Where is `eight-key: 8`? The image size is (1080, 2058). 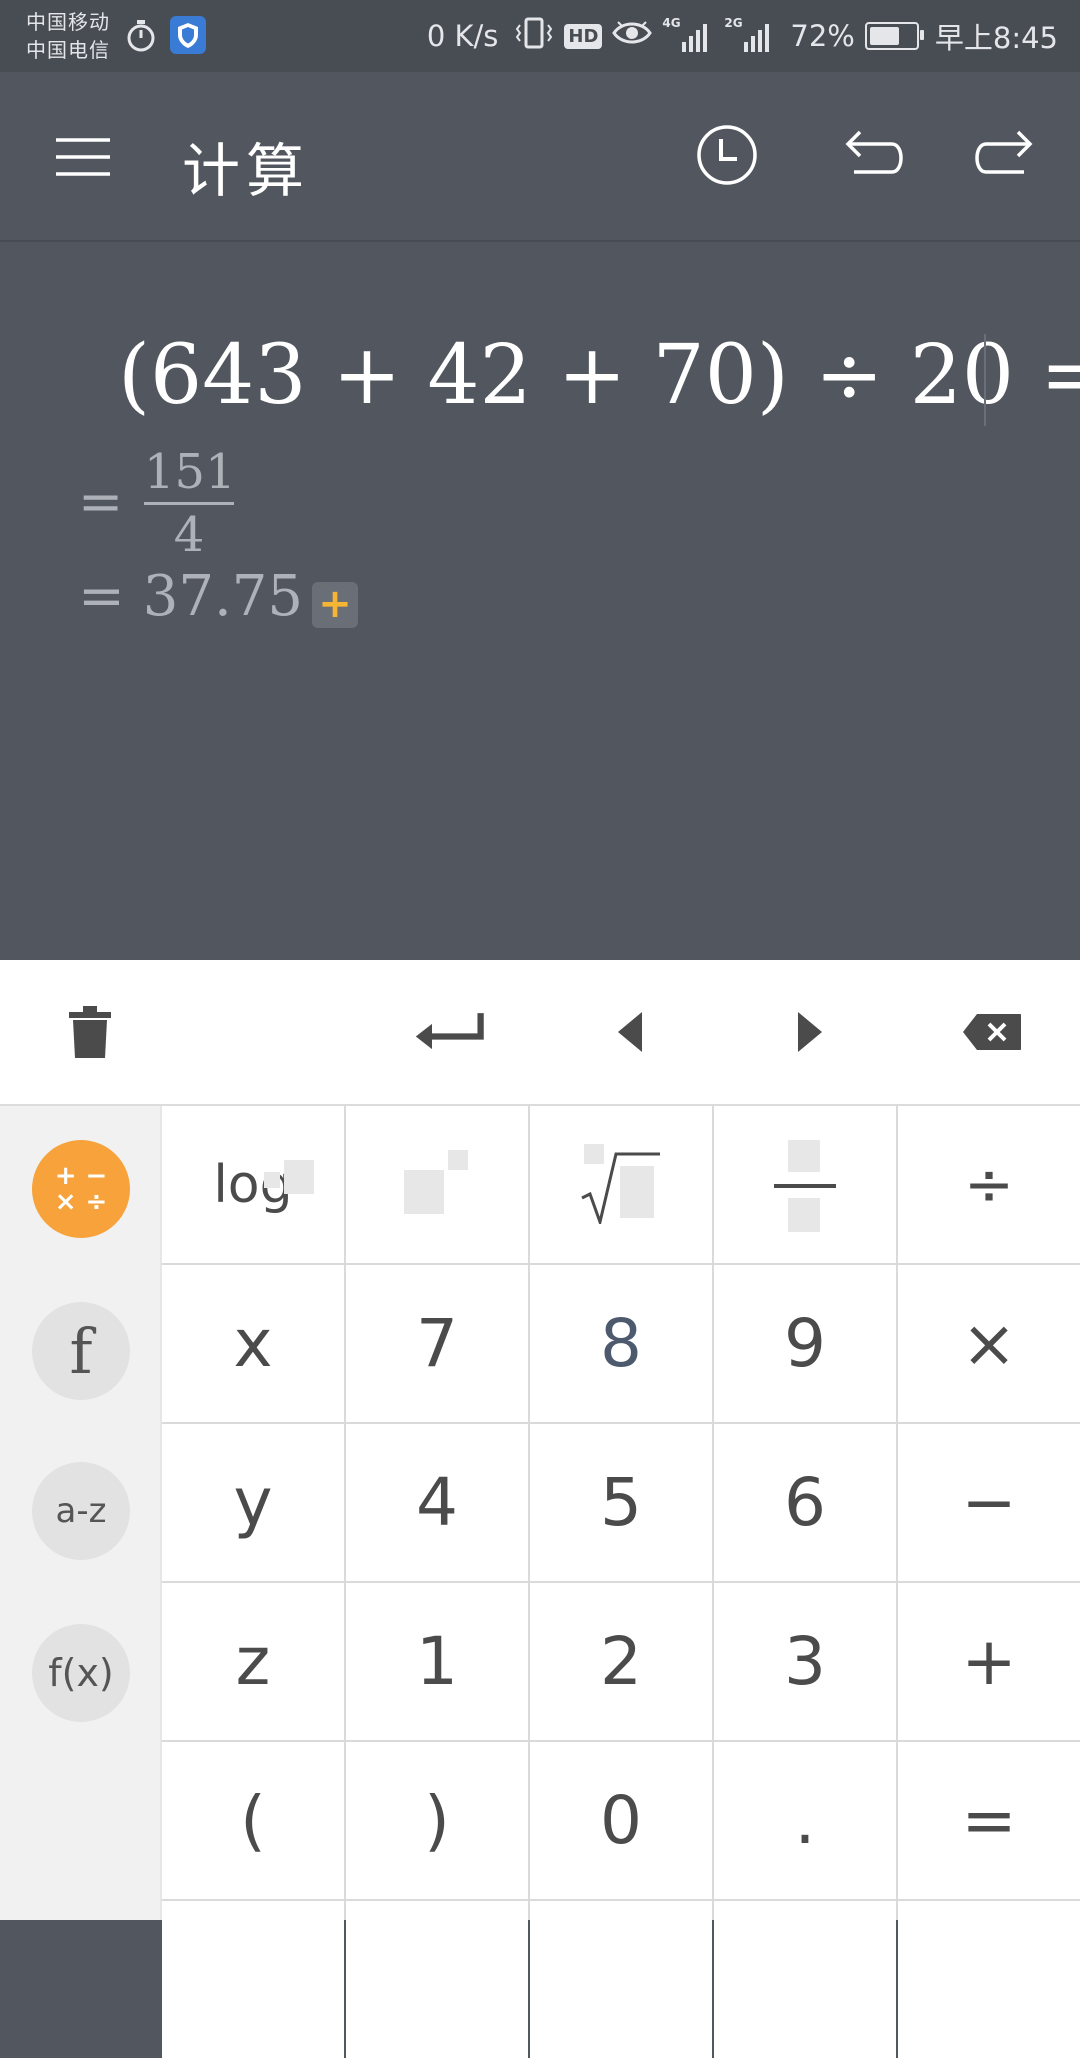 eight-key: 8 is located at coordinates (621, 1343).